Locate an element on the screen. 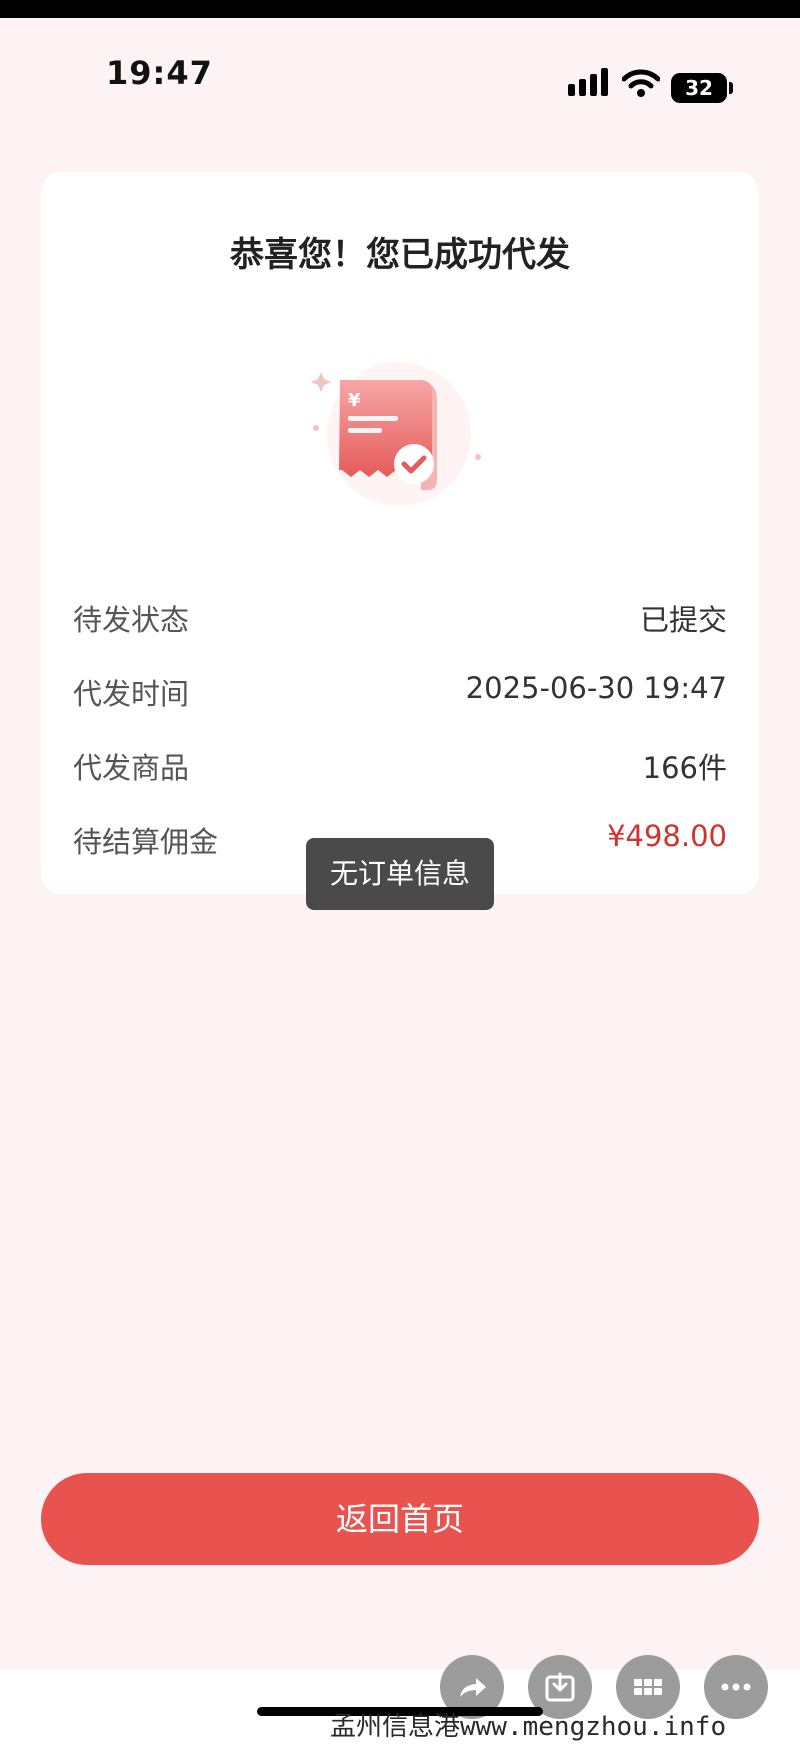 Image resolution: width=800 pixels, height=1750 pixels. wifi-icon is located at coordinates (641, 83).